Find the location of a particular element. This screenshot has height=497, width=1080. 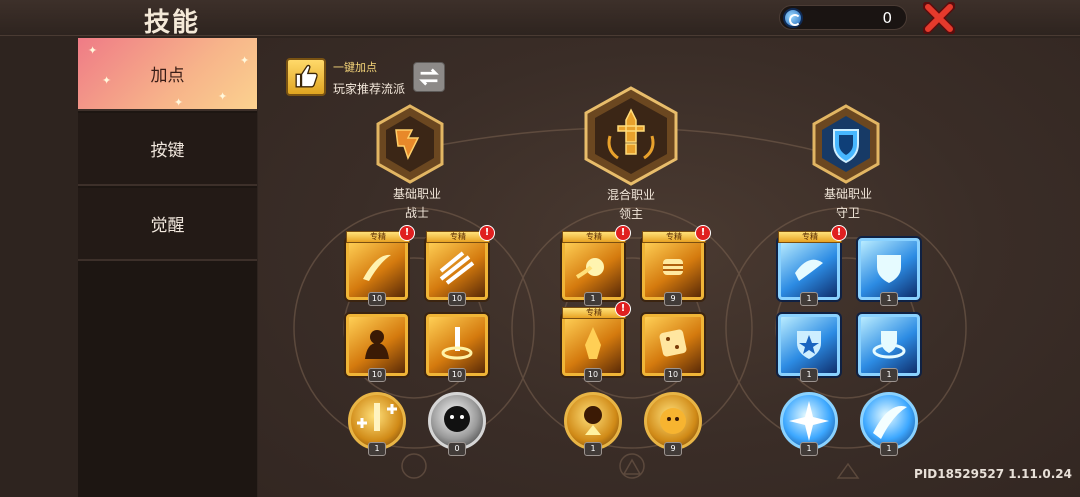

passive-skill-1: 1 is located at coordinates (377, 424).